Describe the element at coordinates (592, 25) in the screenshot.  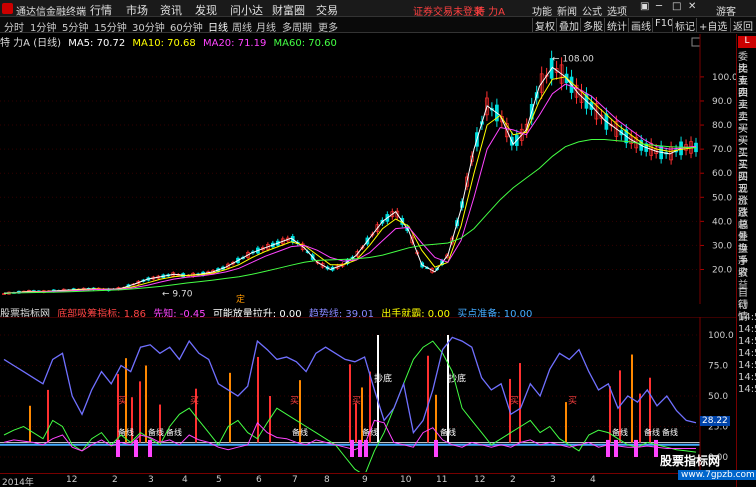
I see `btn-duogu: 多股` at that location.